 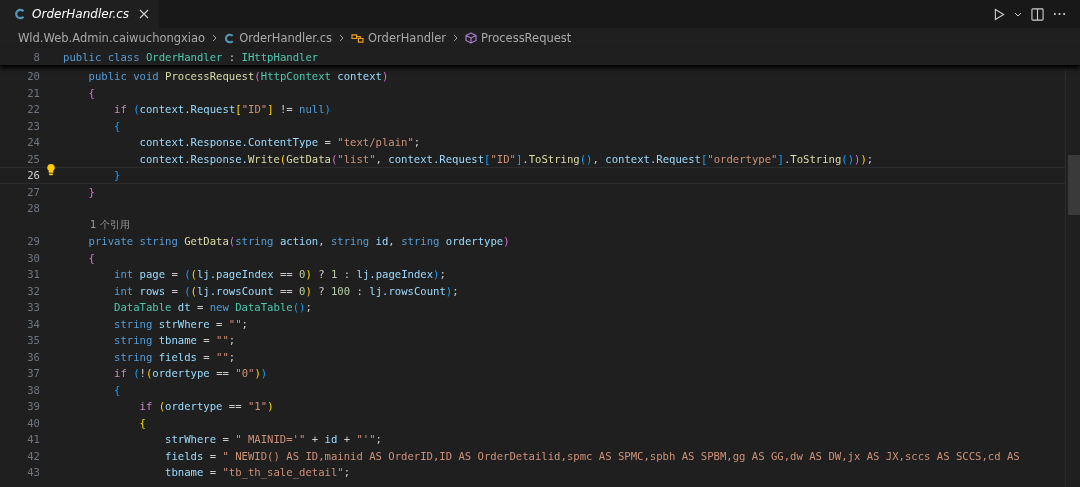 What do you see at coordinates (257, 472) in the screenshot?
I see `code-line: tbname = "tb_th_sale_detail";` at bounding box center [257, 472].